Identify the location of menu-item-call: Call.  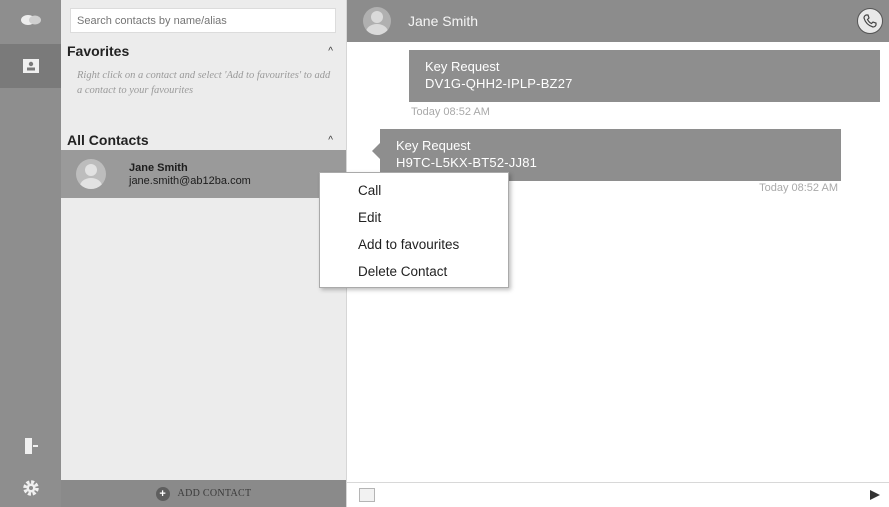
(414, 190).